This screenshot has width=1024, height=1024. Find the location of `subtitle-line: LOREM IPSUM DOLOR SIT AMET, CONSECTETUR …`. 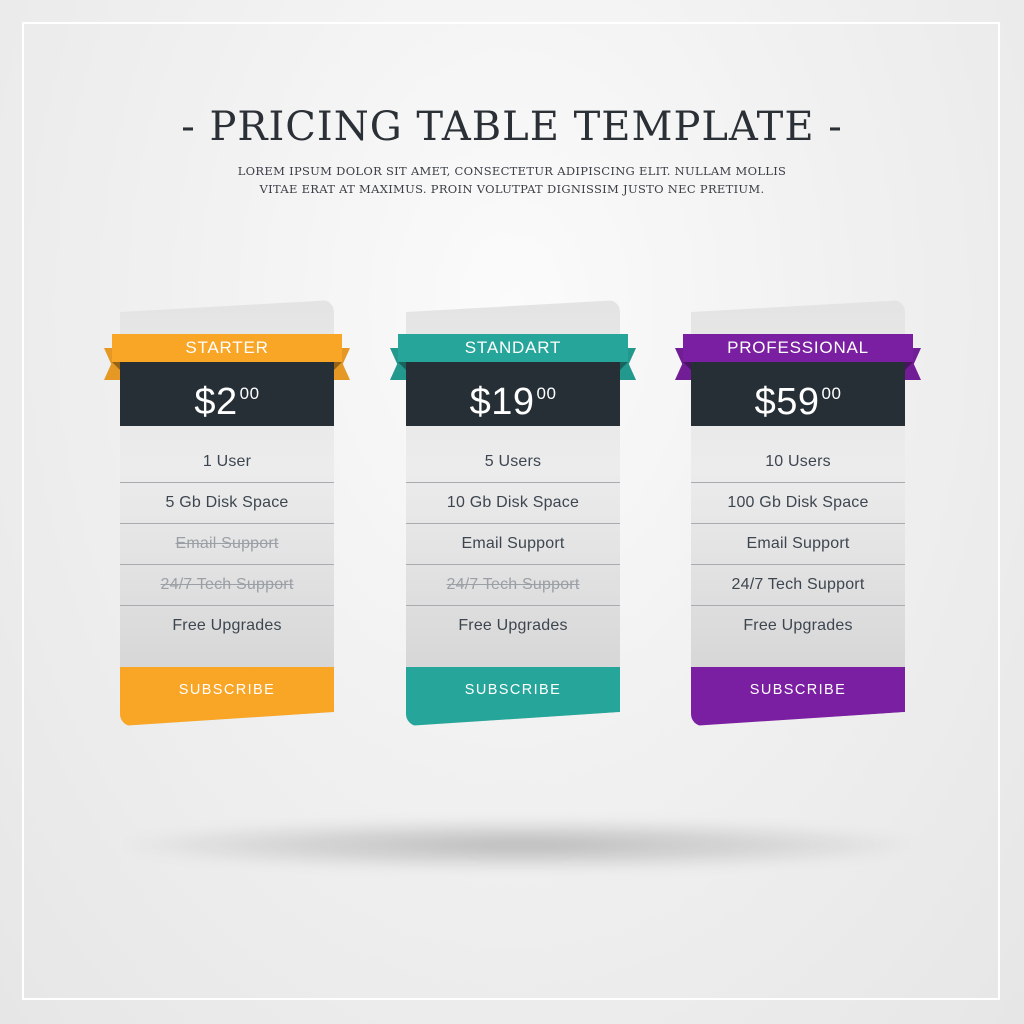

subtitle-line: LOREM IPSUM DOLOR SIT AMET, CONSECTETUR … is located at coordinates (512, 171).